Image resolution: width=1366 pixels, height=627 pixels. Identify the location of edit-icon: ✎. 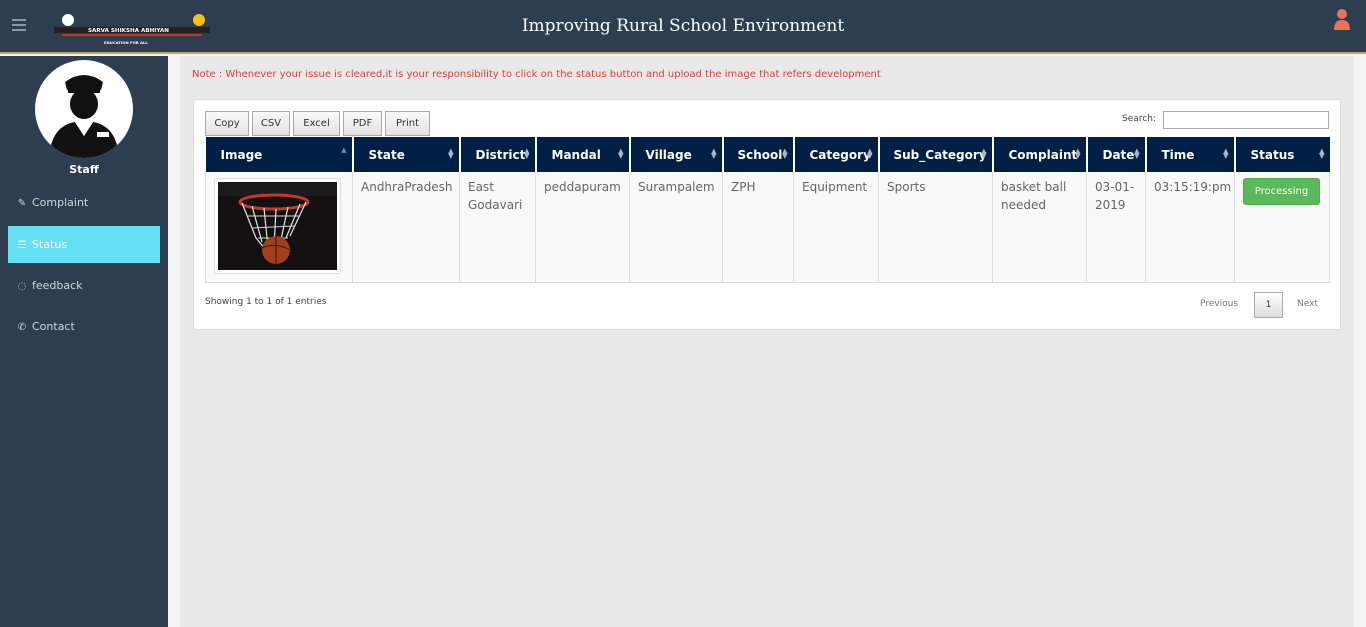
(22, 203).